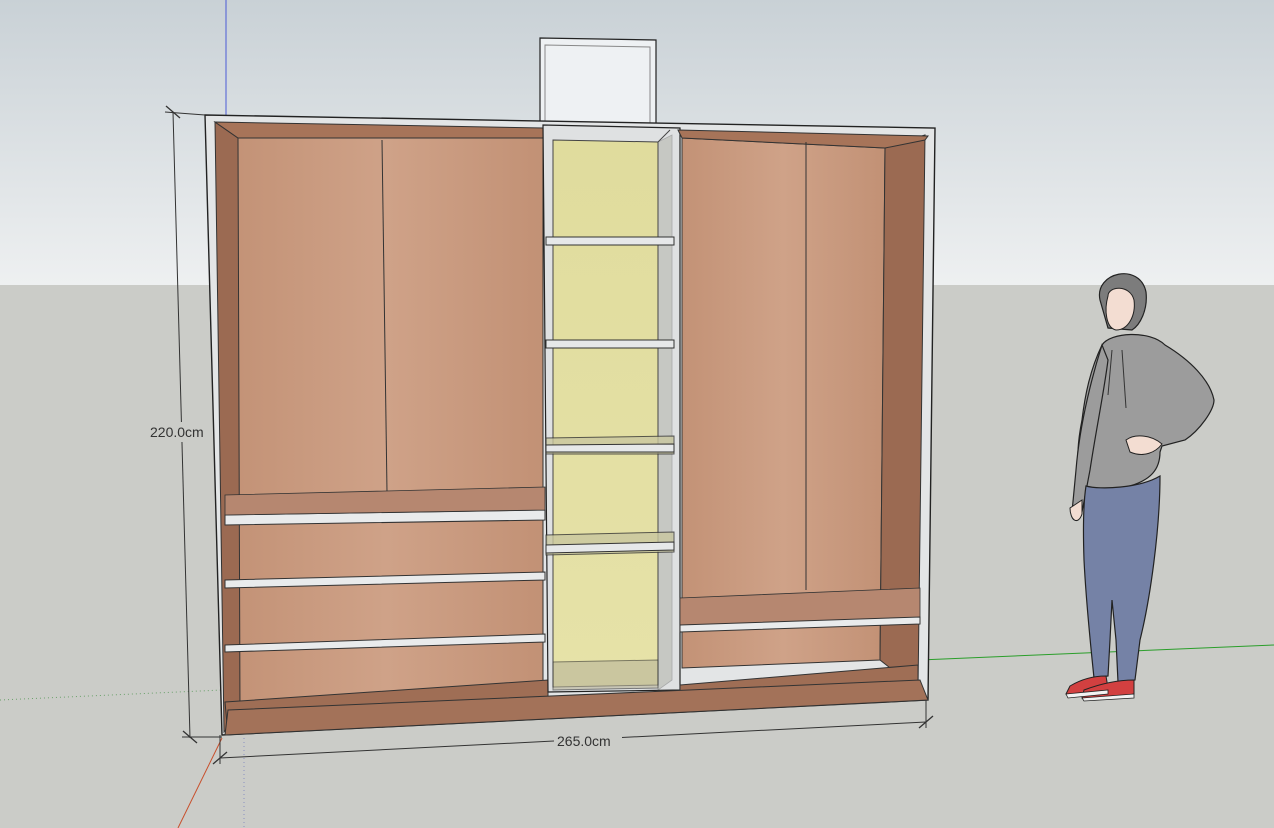 The image size is (1274, 828). Describe the element at coordinates (605, 413) in the screenshot. I see `center-column-back` at that location.